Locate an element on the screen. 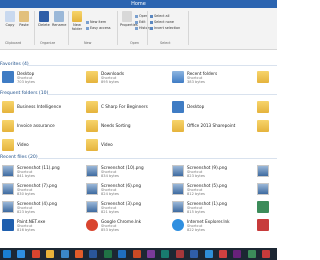 The height and width of the screenshot is (260, 320). favorites-section-header: Favorites (4) is located at coordinates (138, 65).